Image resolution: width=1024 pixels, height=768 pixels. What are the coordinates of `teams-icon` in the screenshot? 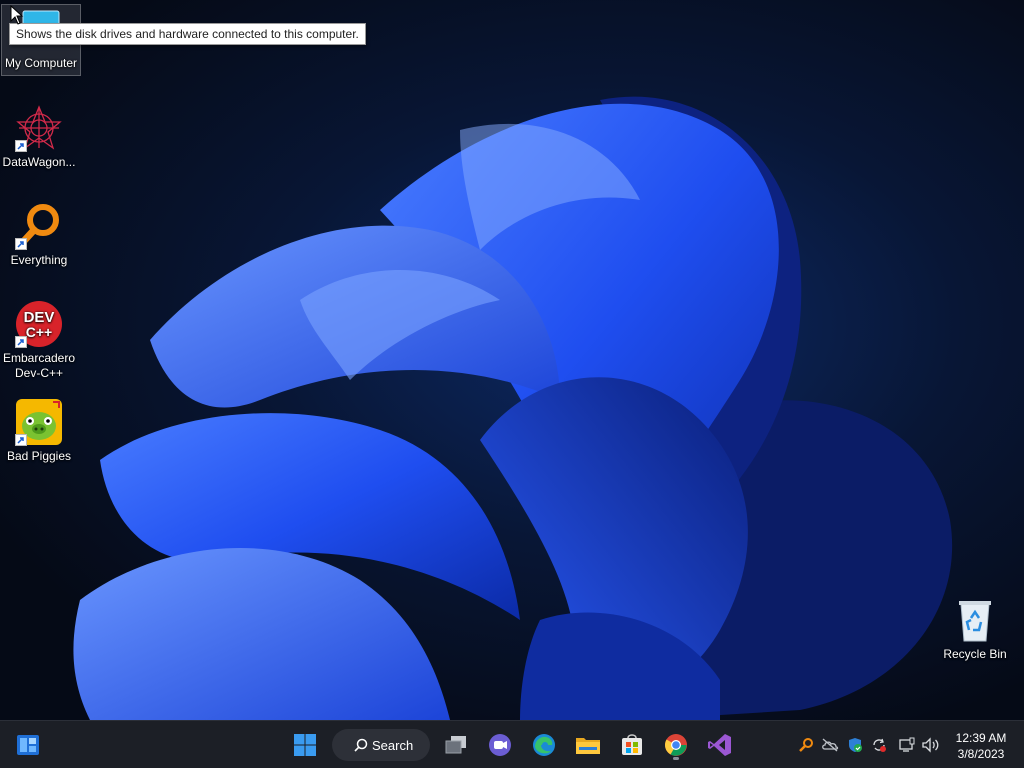 It's located at (500, 745).